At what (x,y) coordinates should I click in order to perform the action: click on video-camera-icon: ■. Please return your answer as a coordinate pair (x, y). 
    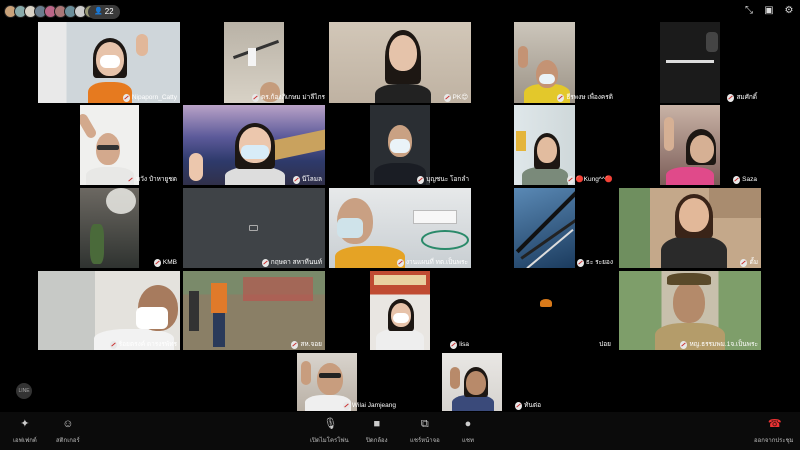
    Looking at the image, I should click on (377, 424).